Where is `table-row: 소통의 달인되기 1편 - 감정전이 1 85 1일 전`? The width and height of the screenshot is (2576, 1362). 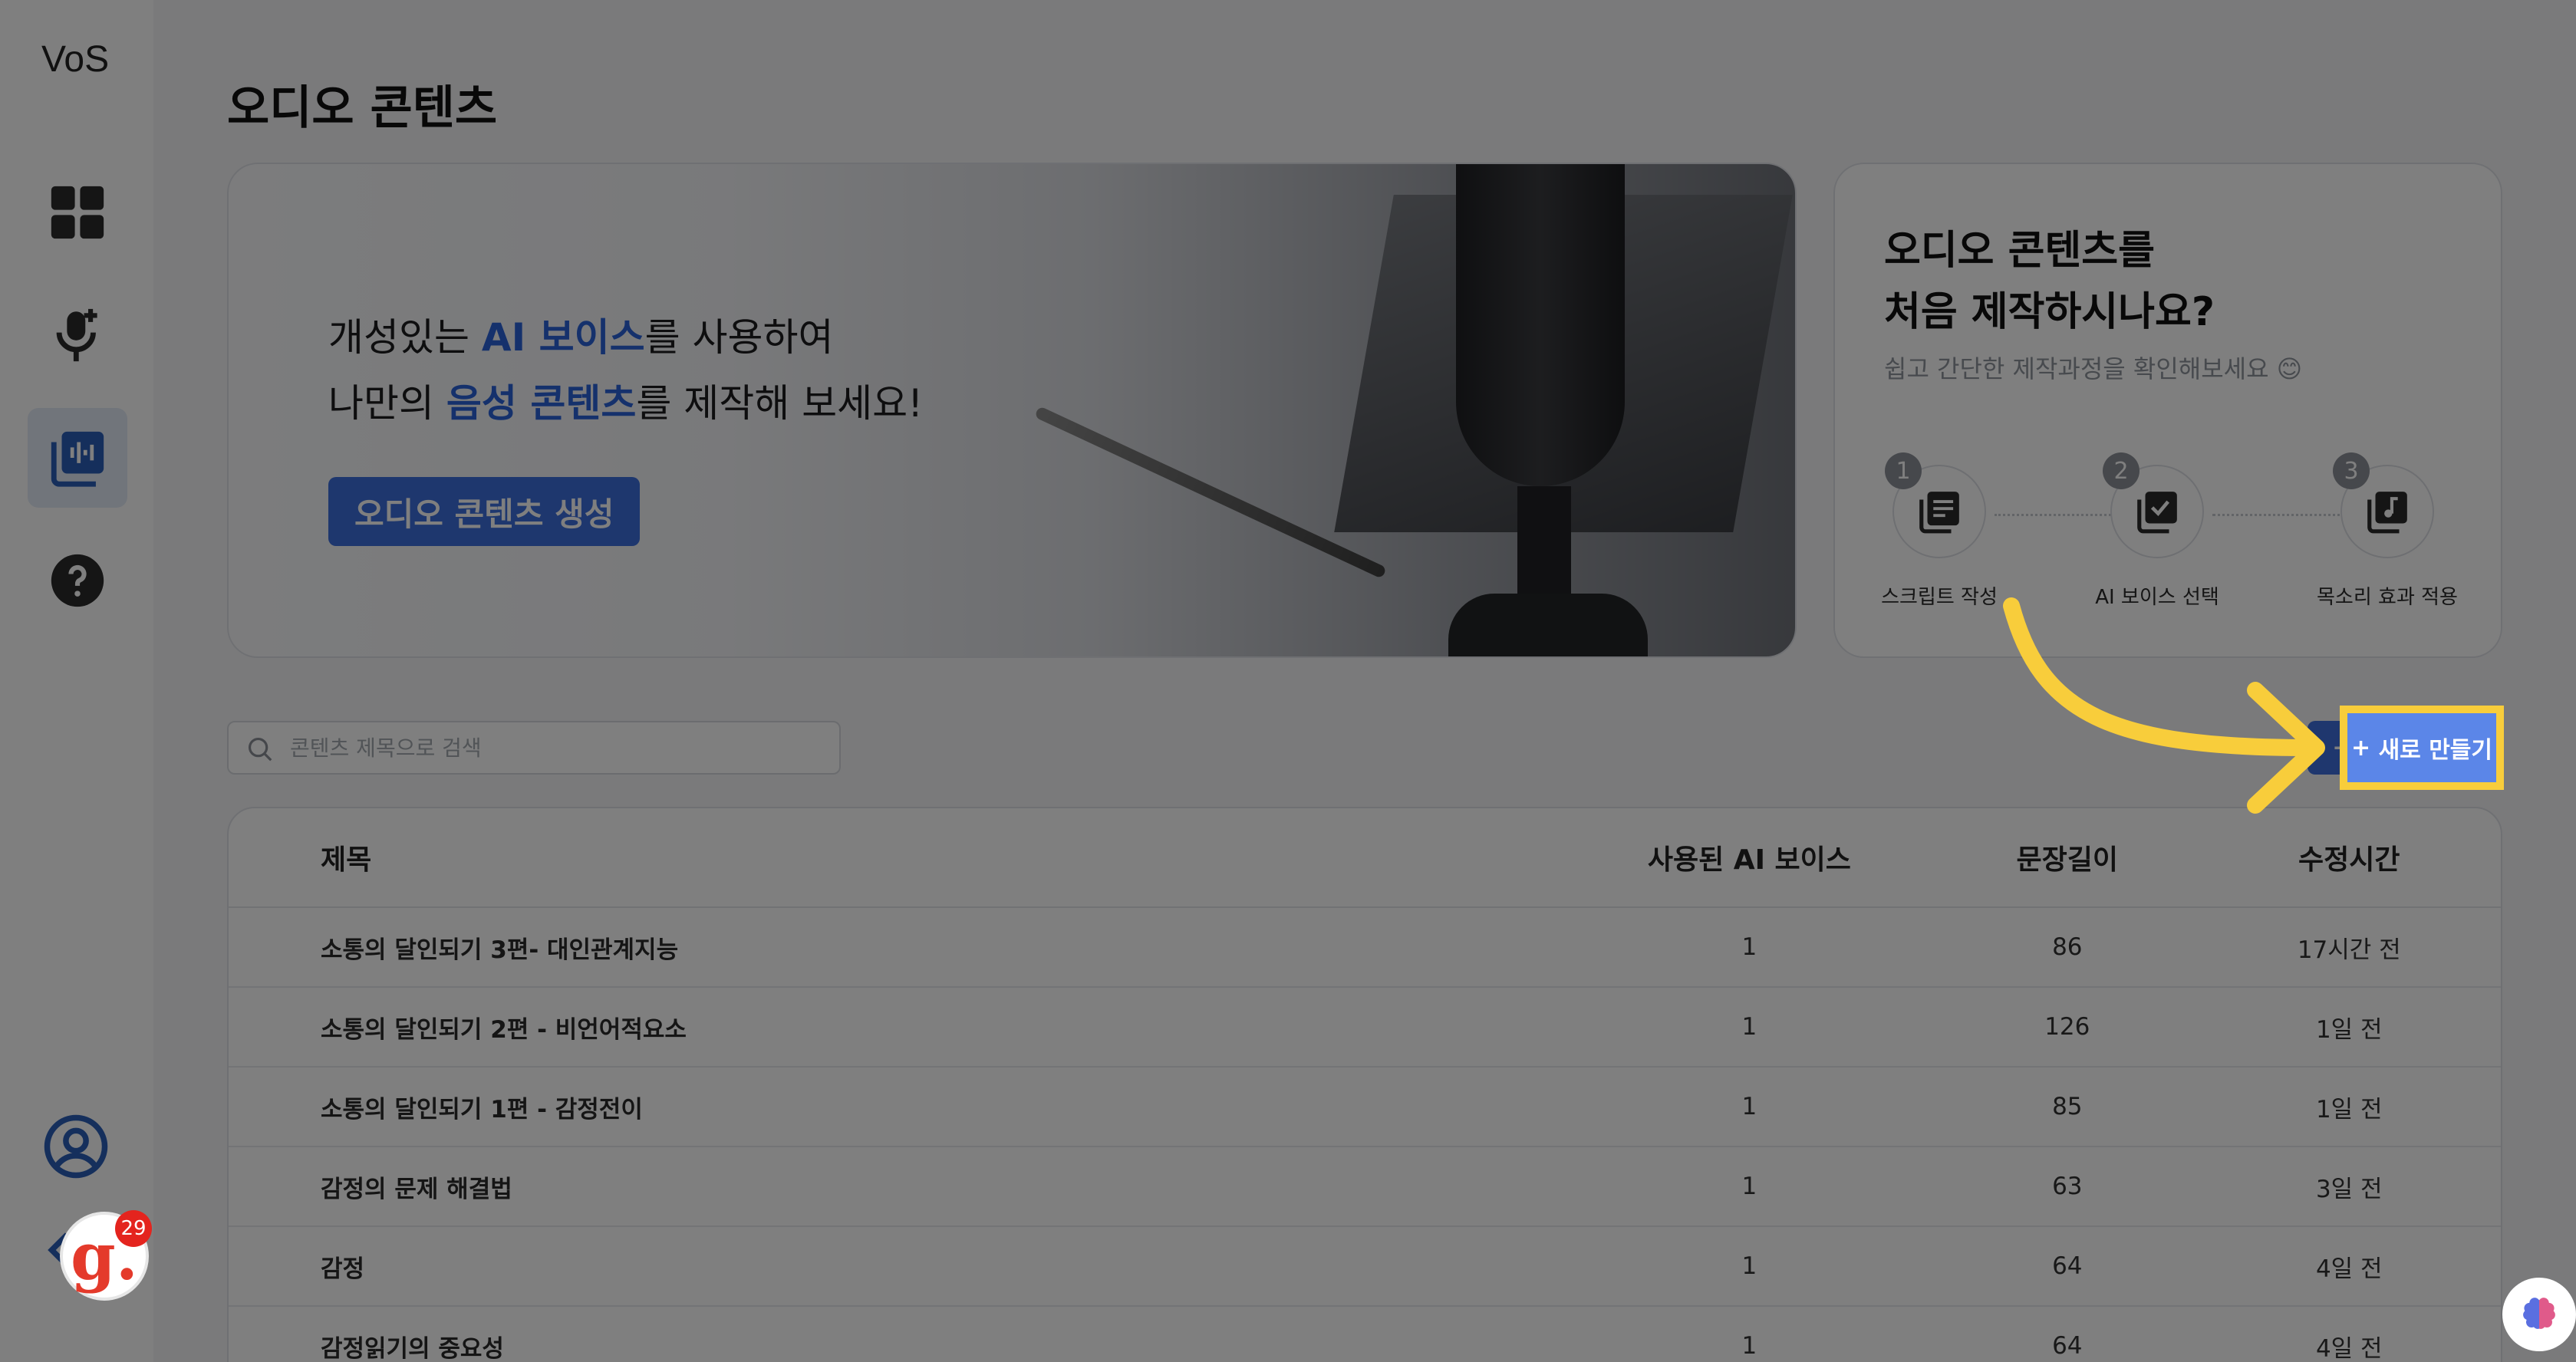
table-row: 소통의 달인되기 1편 - 감정전이 1 85 1일 전 is located at coordinates (1365, 1107).